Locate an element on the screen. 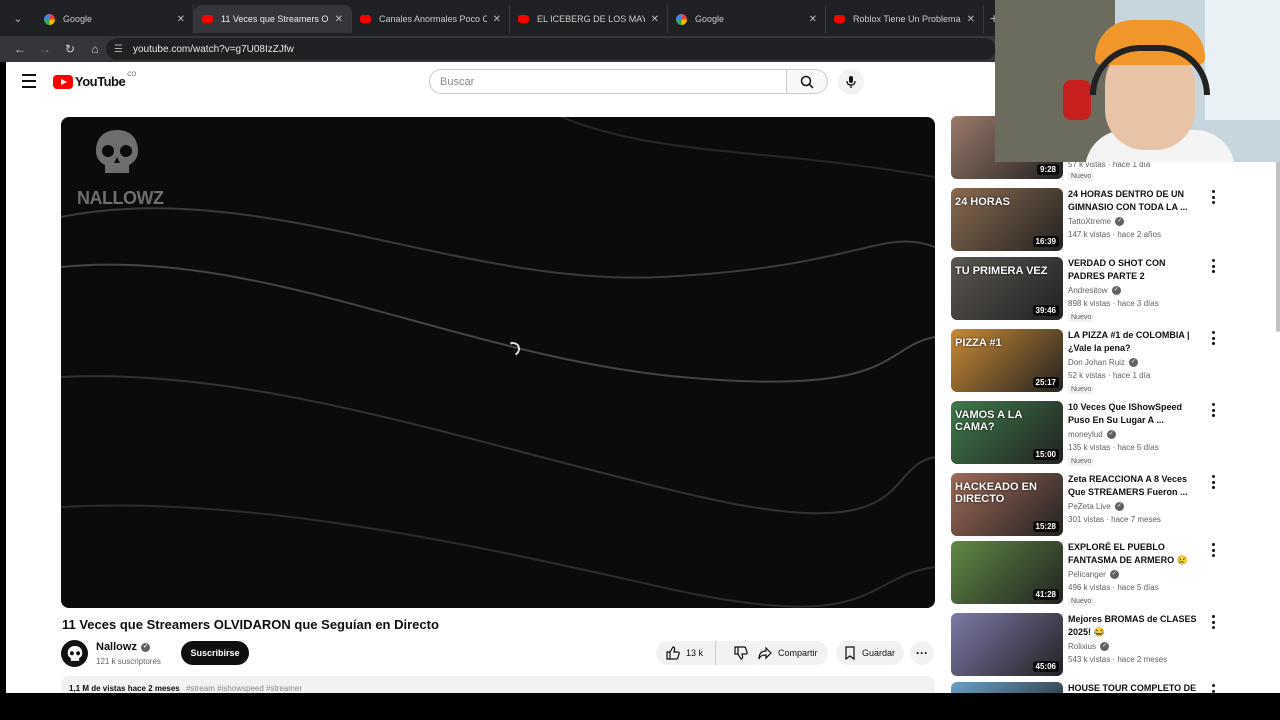  tab-title: EL ICEBERG DE LOS MAYORES I is located at coordinates (591, 19).